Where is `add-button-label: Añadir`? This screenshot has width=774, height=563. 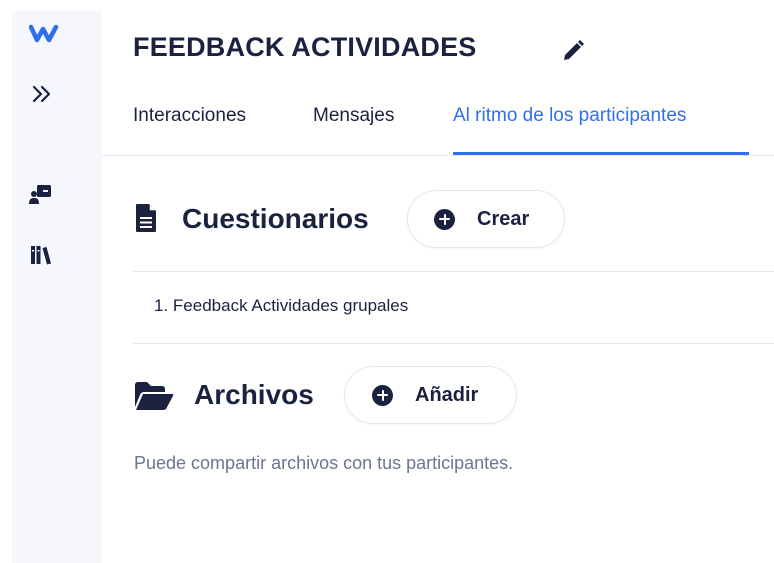
add-button-label: Añadir is located at coordinates (447, 394).